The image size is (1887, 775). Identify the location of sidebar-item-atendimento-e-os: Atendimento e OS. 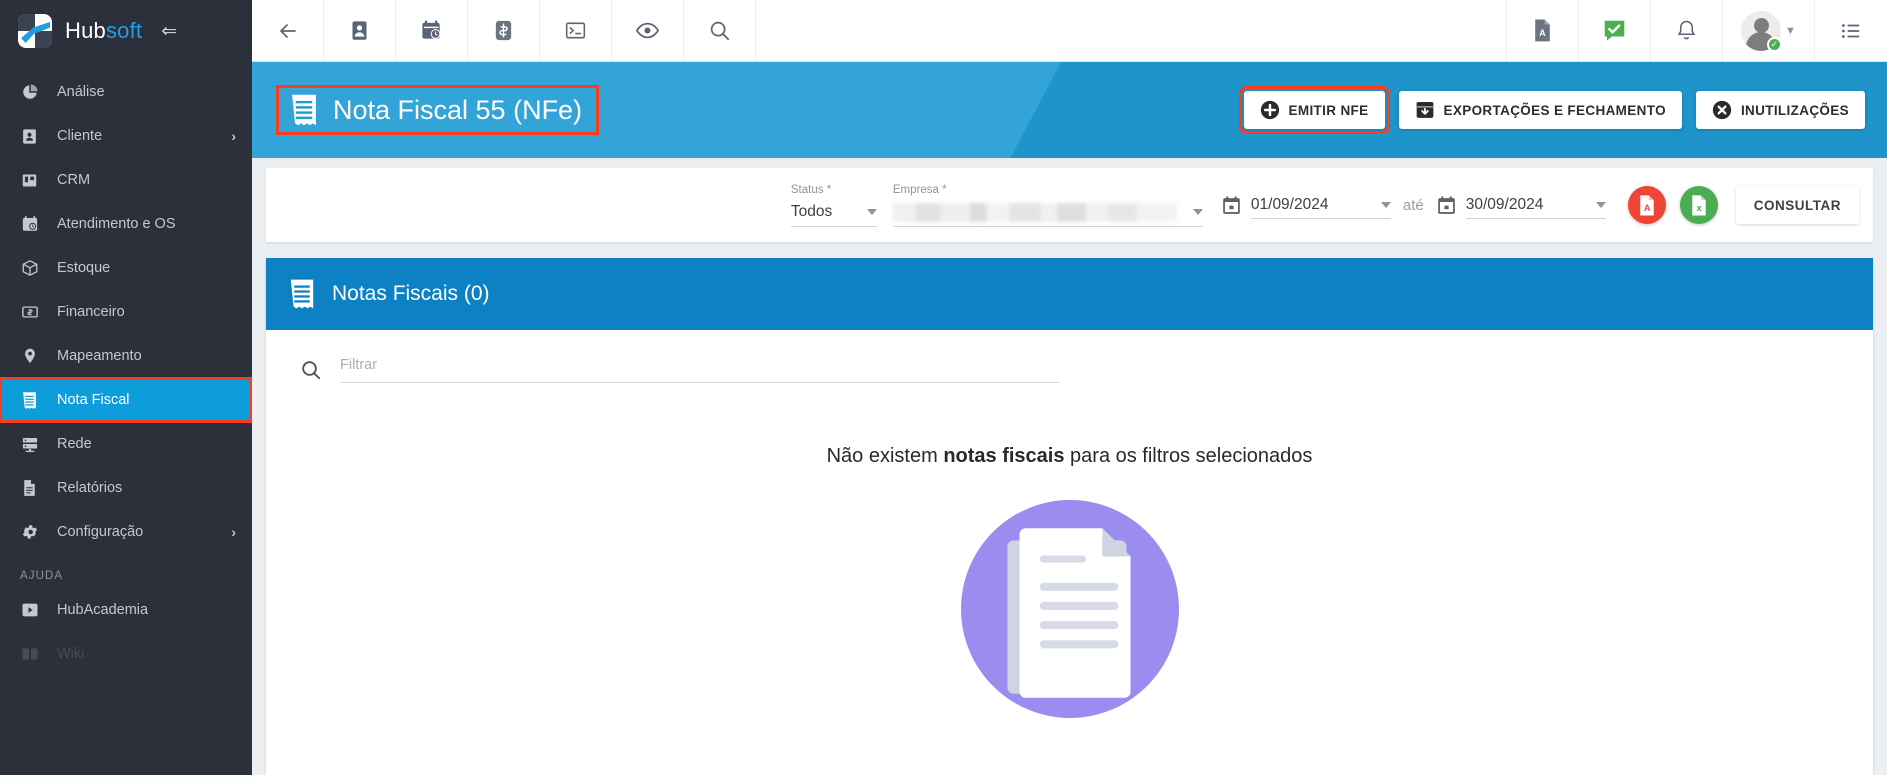
(126, 224).